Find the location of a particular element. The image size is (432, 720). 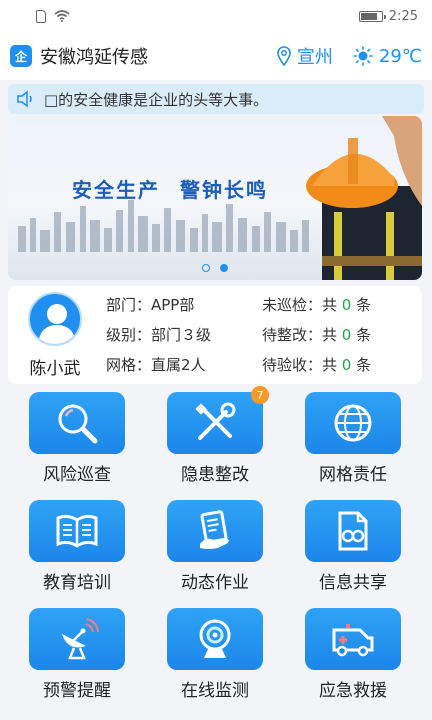

worker-helmet-image is located at coordinates (364, 198).